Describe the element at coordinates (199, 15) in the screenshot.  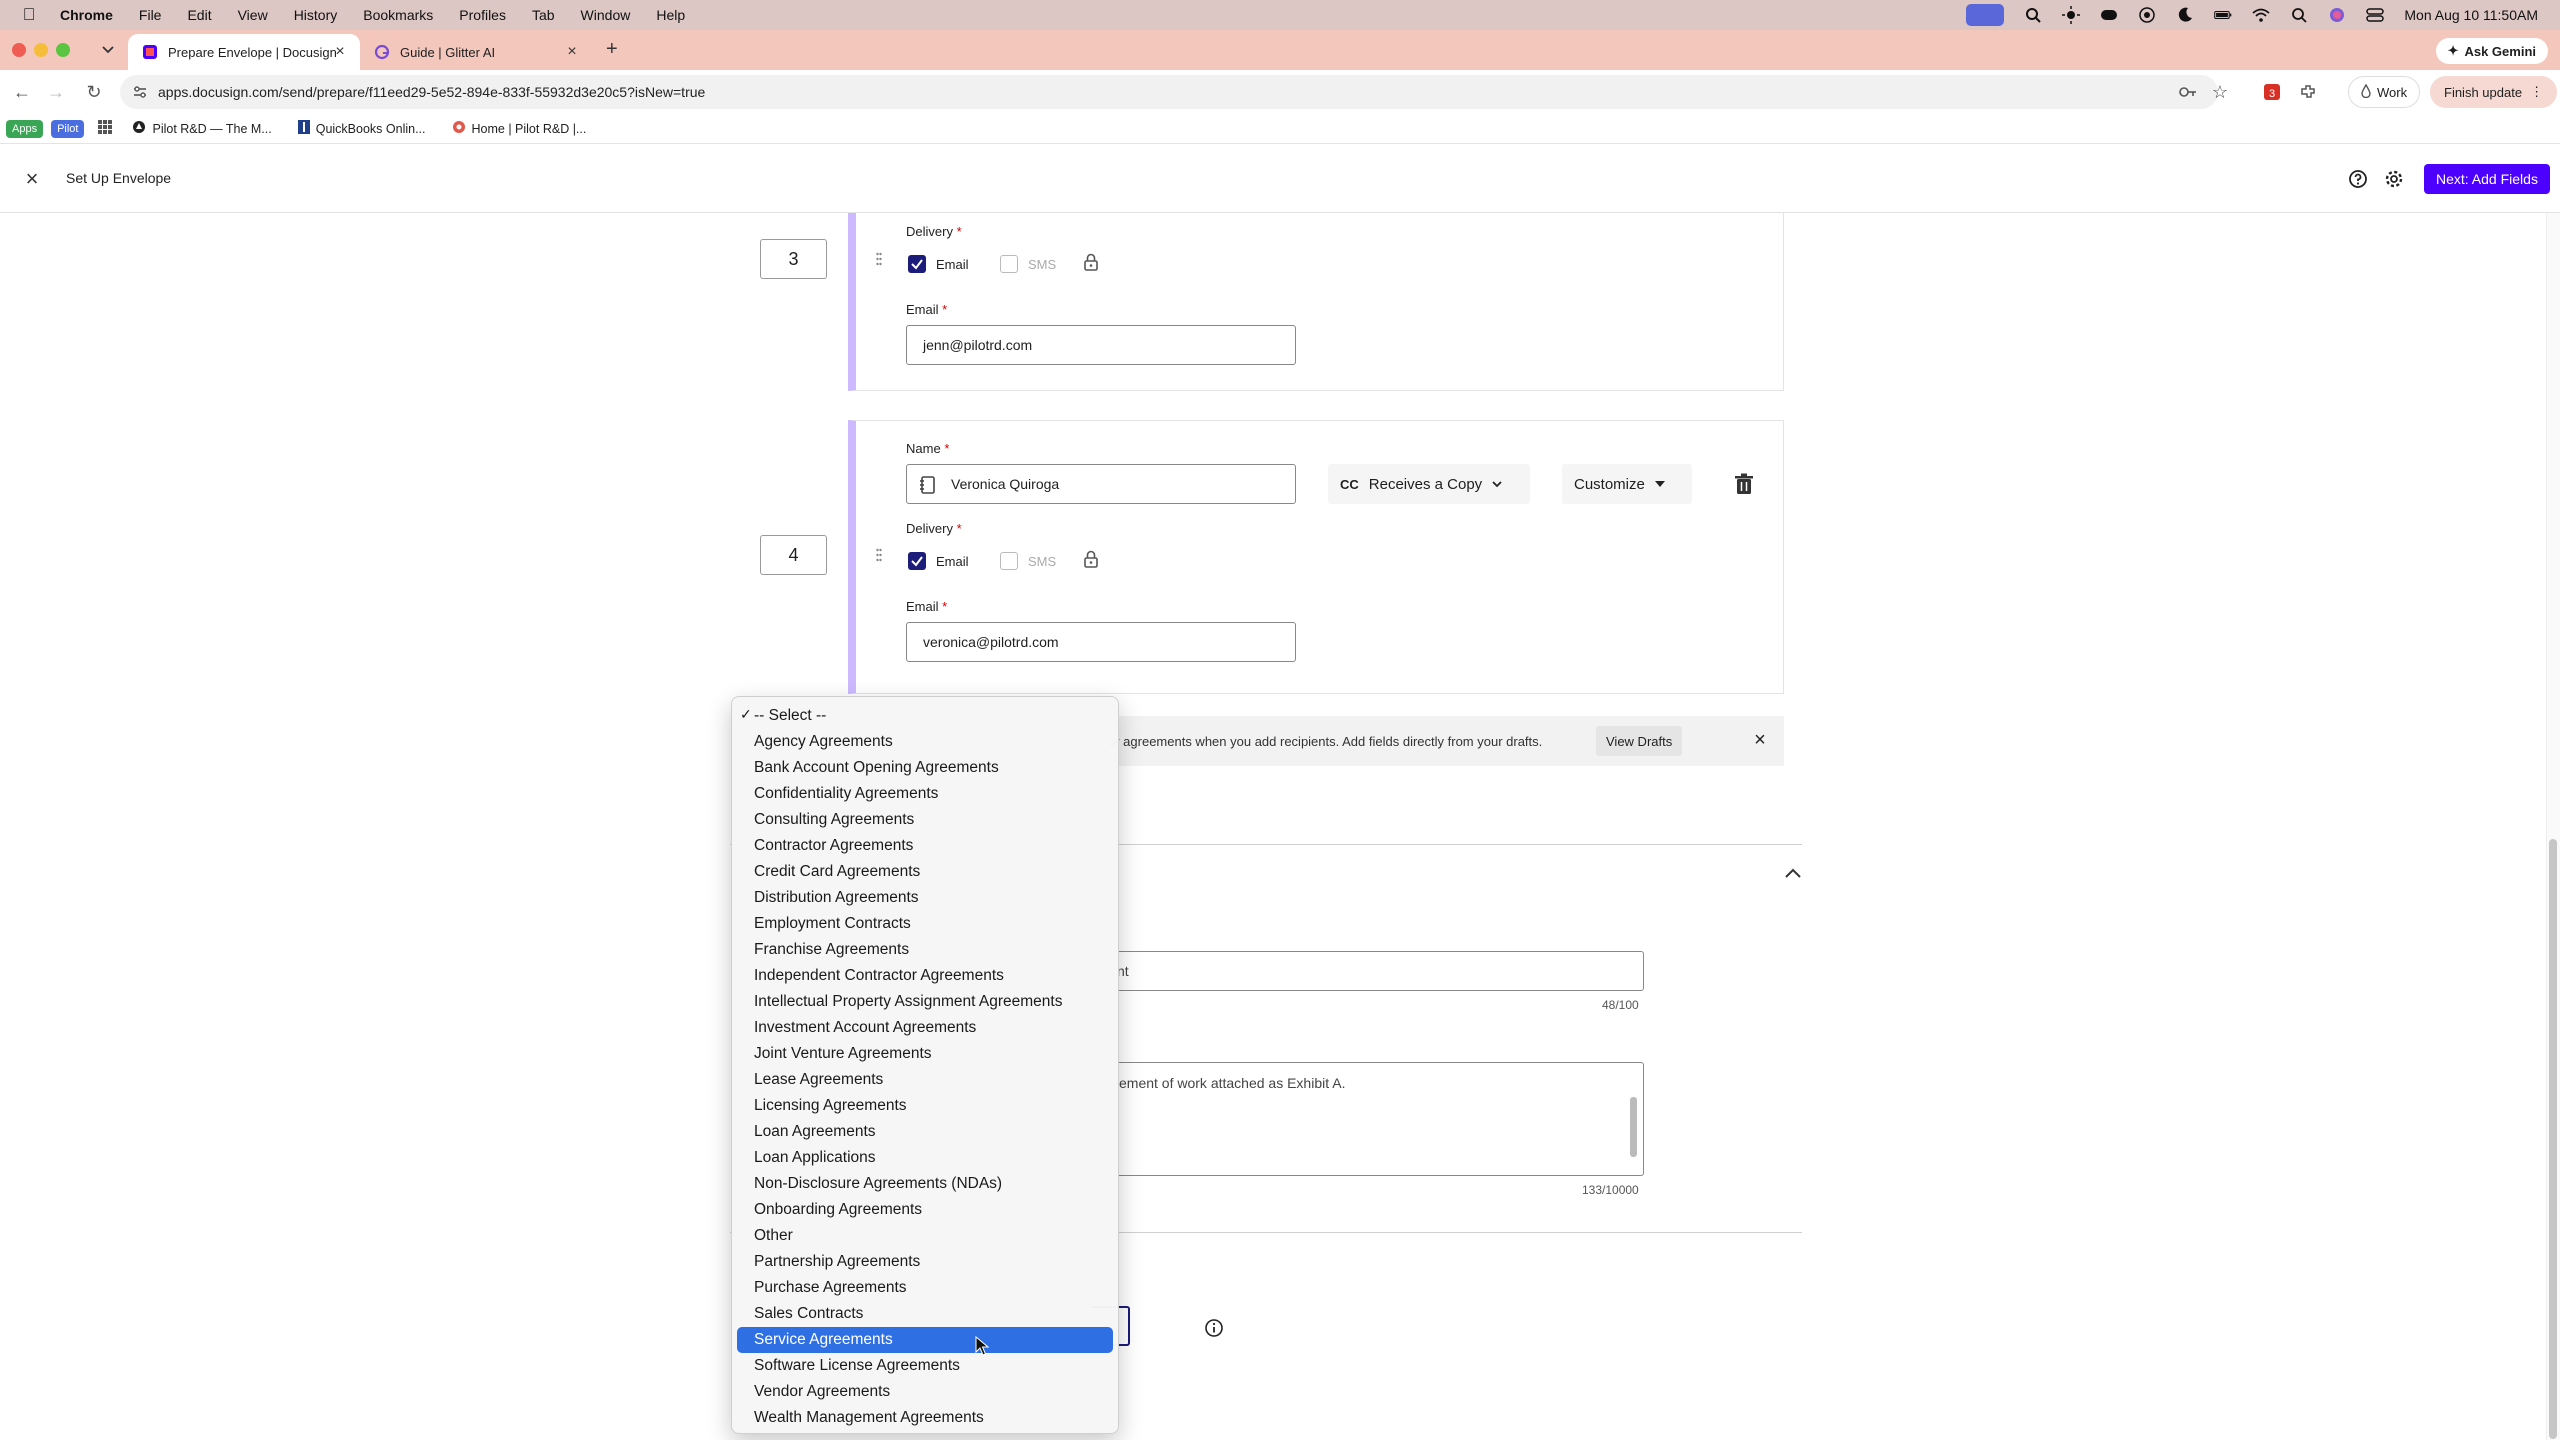
I see `menu-edit: Edit` at that location.